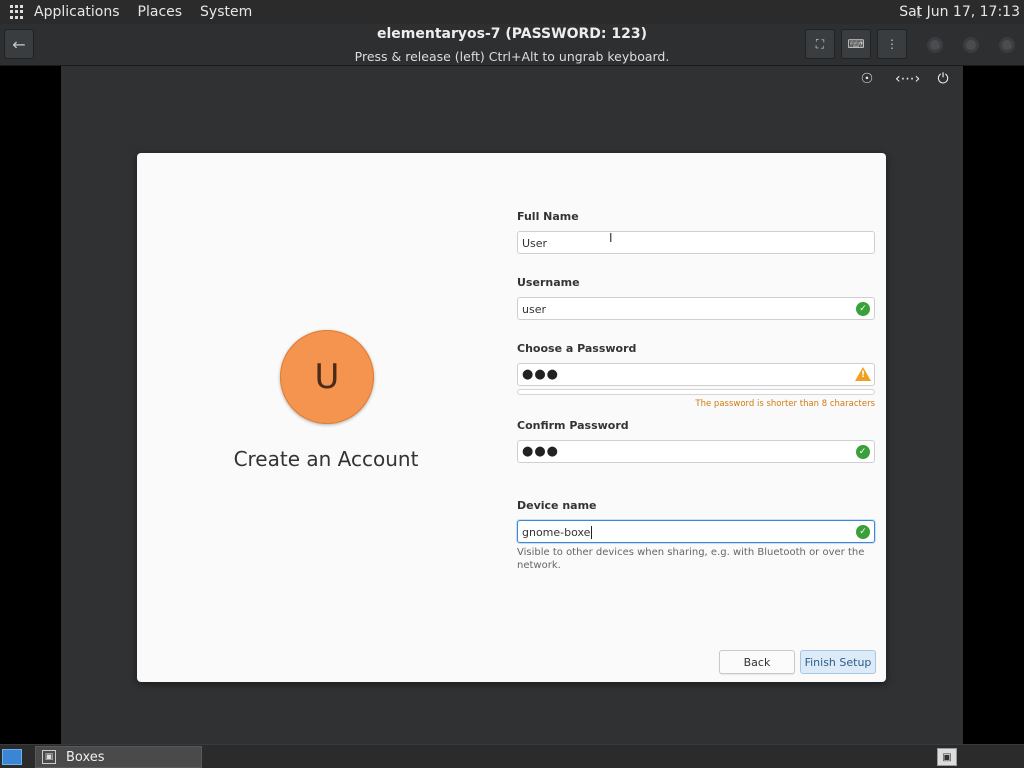  Describe the element at coordinates (863, 374) in the screenshot. I see `warning-icon: !` at that location.